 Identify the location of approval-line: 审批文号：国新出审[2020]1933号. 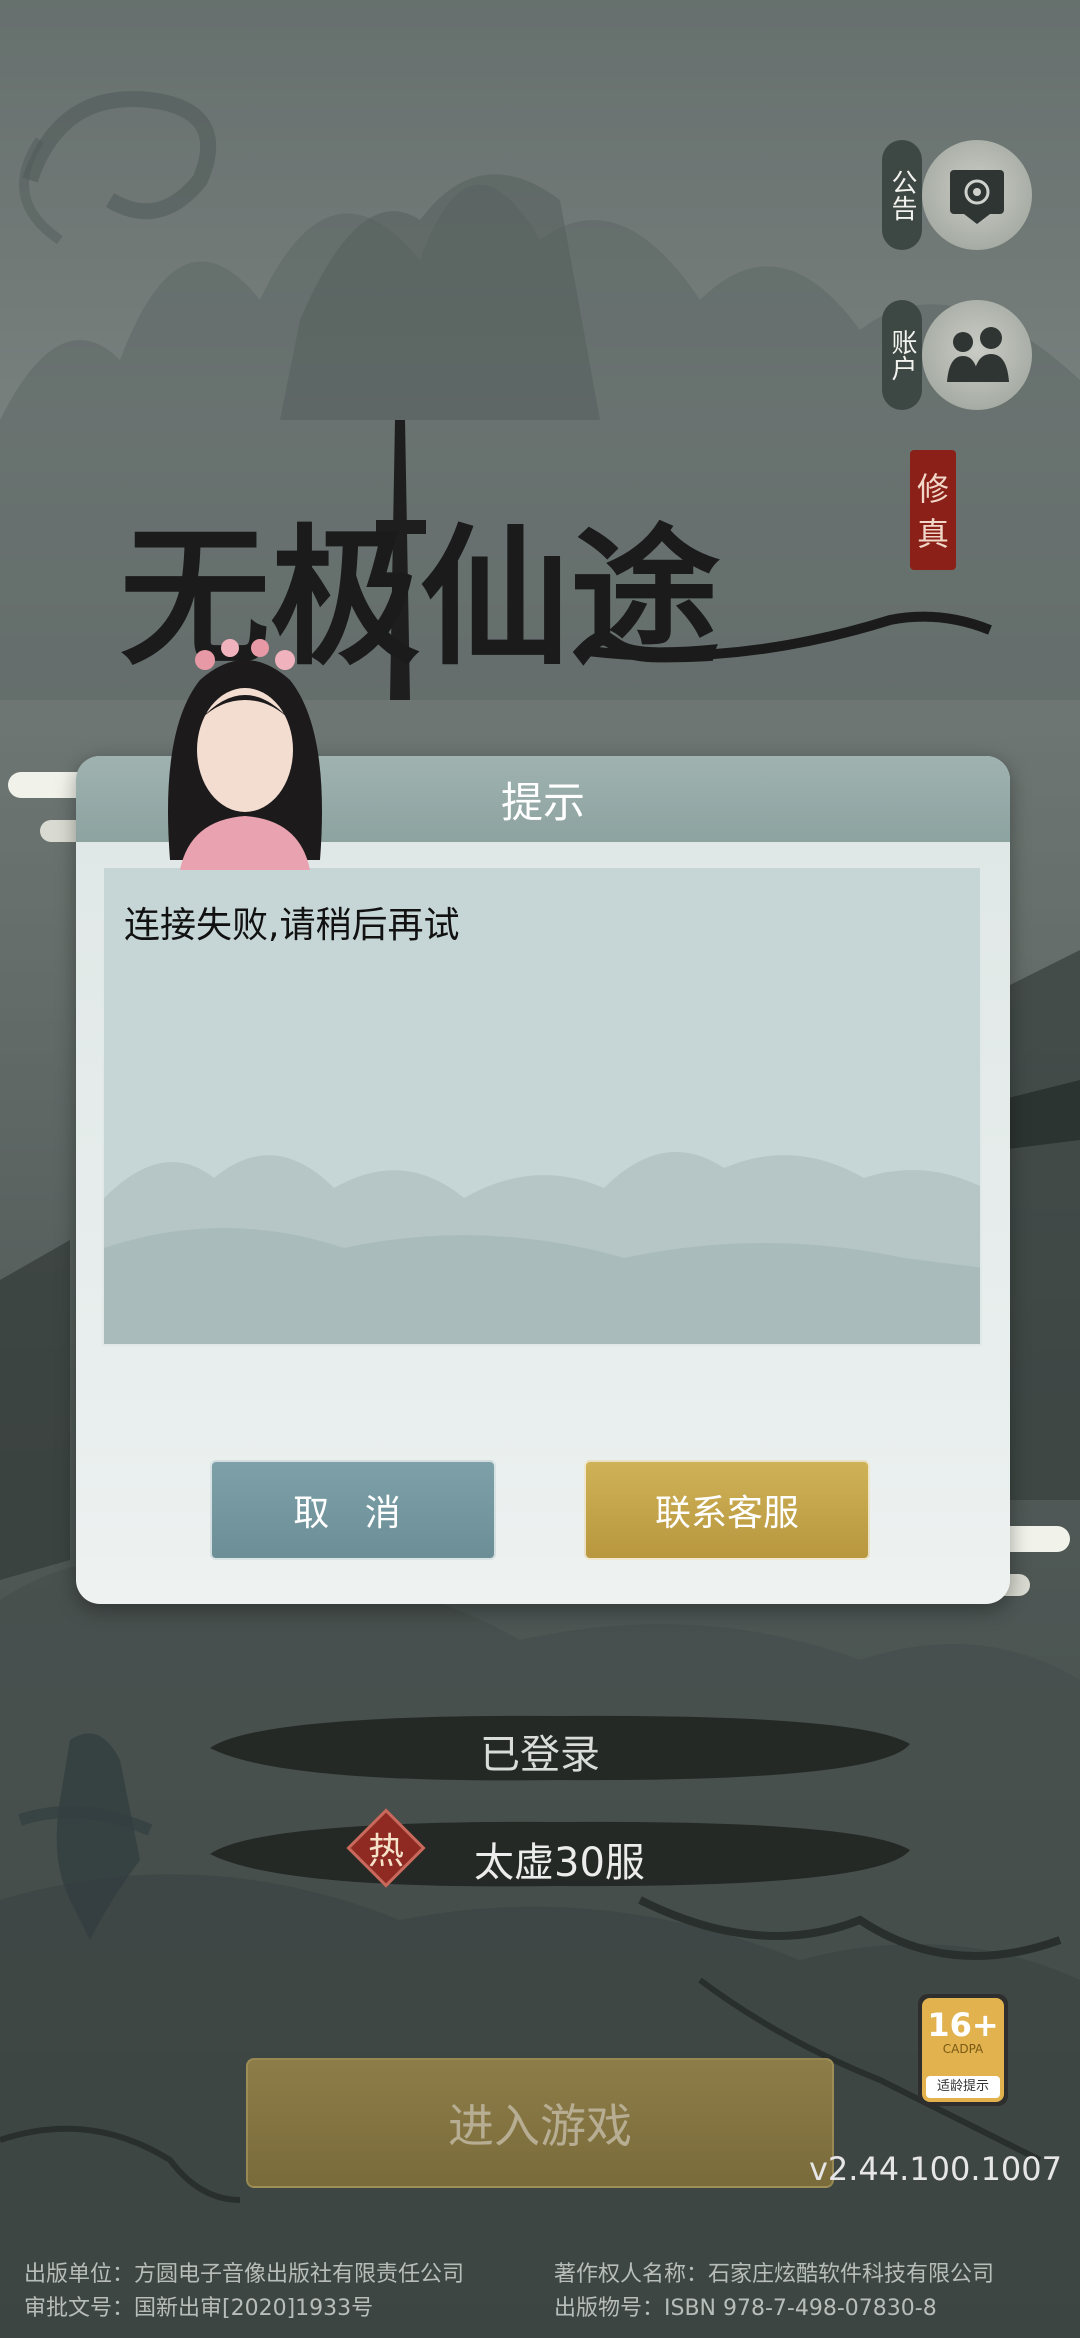
(199, 2308).